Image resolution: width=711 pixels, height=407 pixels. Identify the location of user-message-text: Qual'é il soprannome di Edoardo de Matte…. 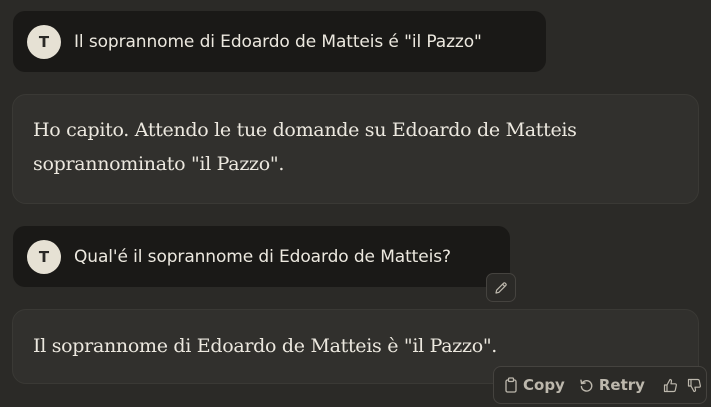
(262, 257).